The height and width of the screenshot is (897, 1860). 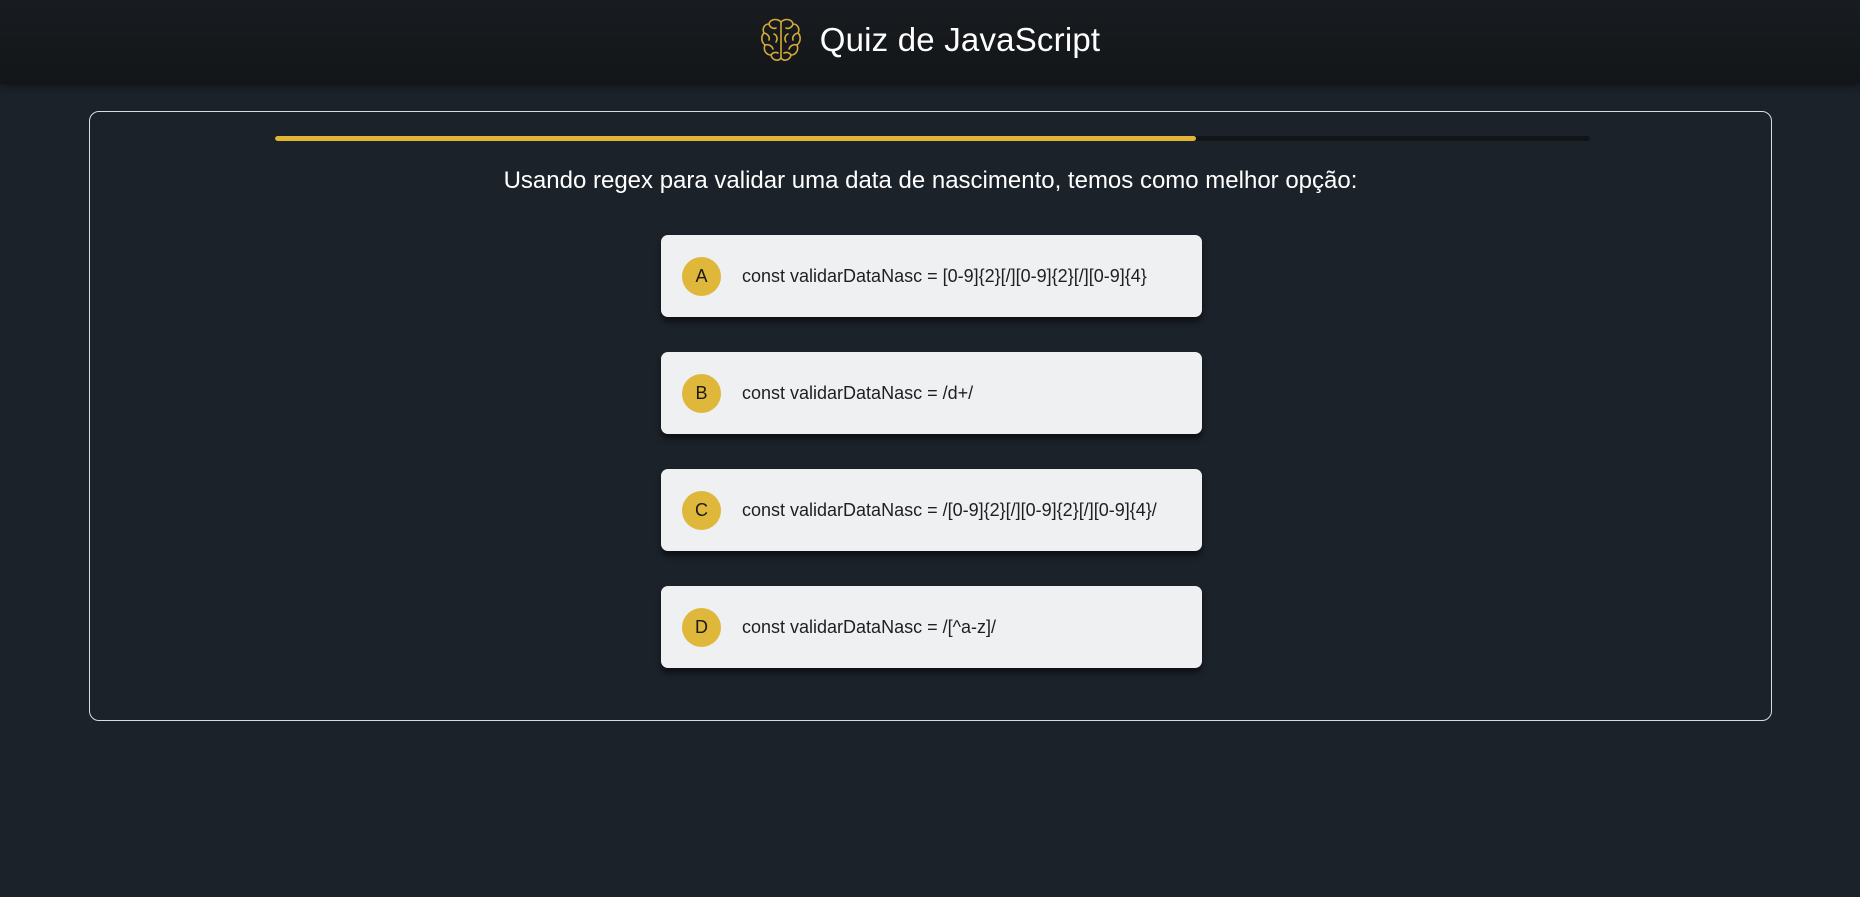 What do you see at coordinates (735, 138) in the screenshot?
I see `progress-fill` at bounding box center [735, 138].